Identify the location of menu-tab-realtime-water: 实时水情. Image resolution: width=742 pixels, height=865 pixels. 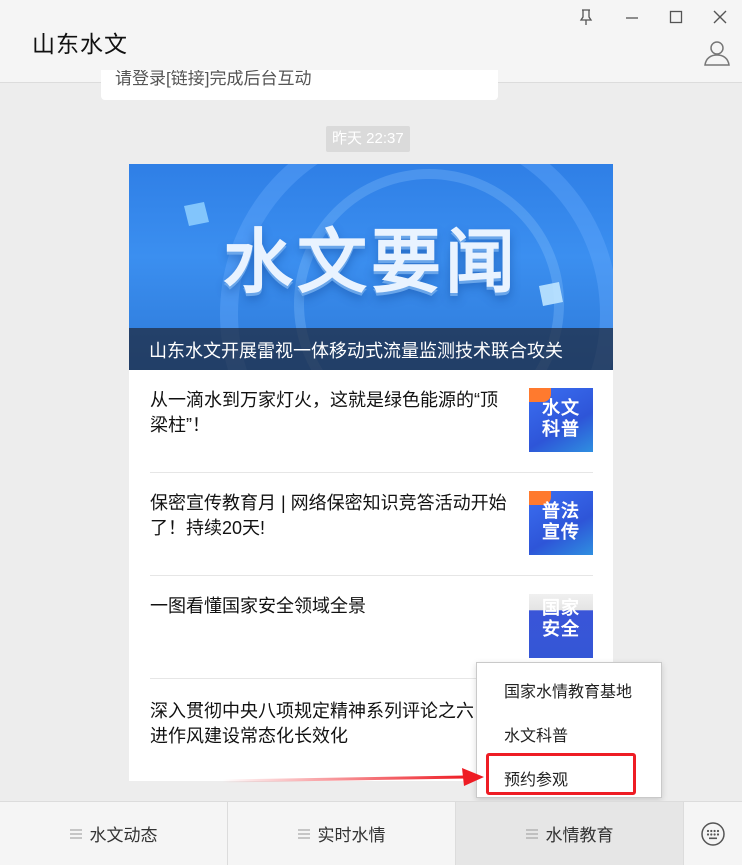
(342, 833).